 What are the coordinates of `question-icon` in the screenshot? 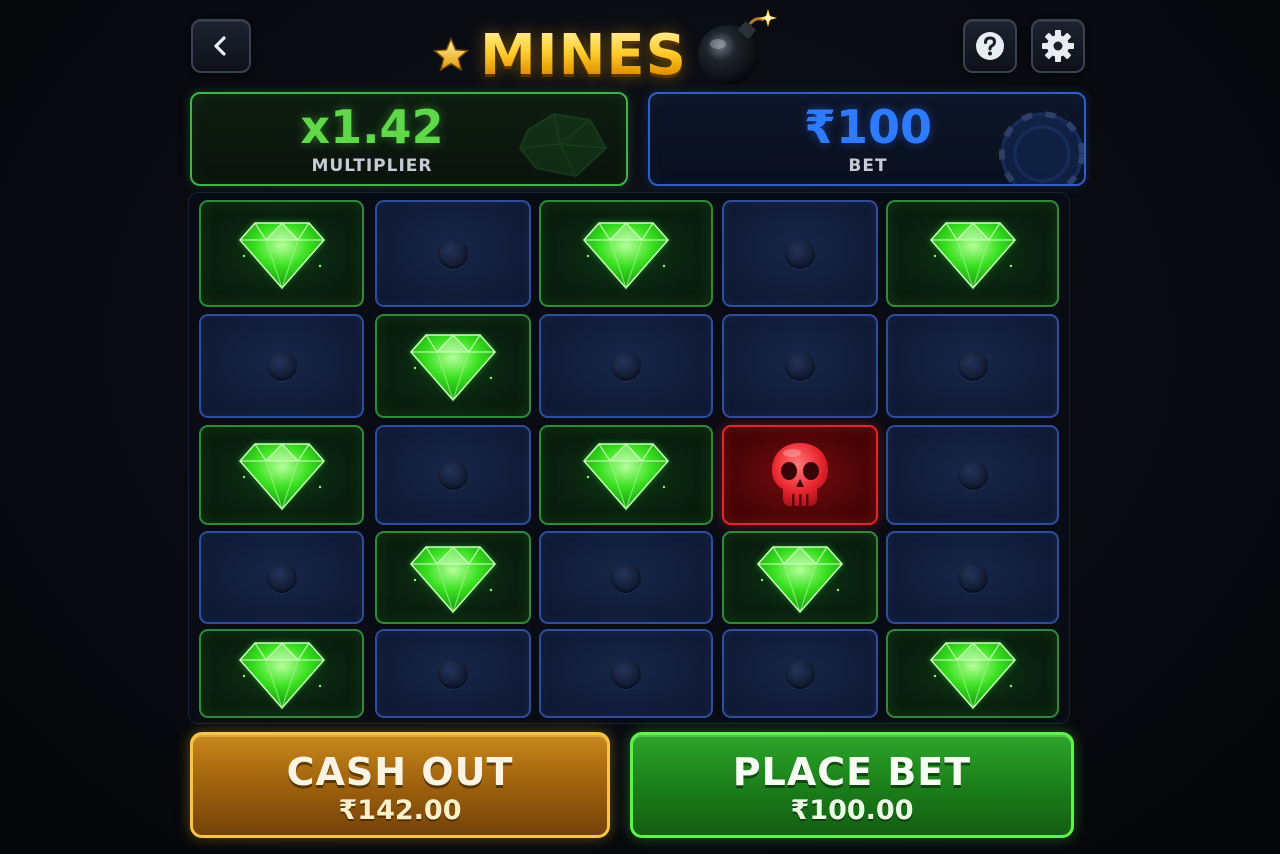 It's located at (990, 46).